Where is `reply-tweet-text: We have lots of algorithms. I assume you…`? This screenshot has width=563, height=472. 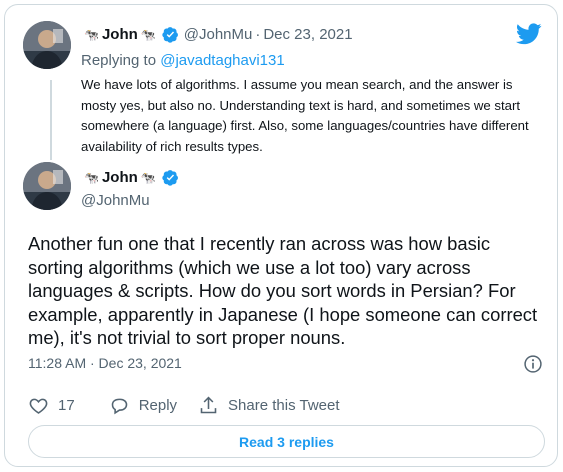 reply-tweet-text: We have lots of algorithms. I assume you… is located at coordinates (305, 115).